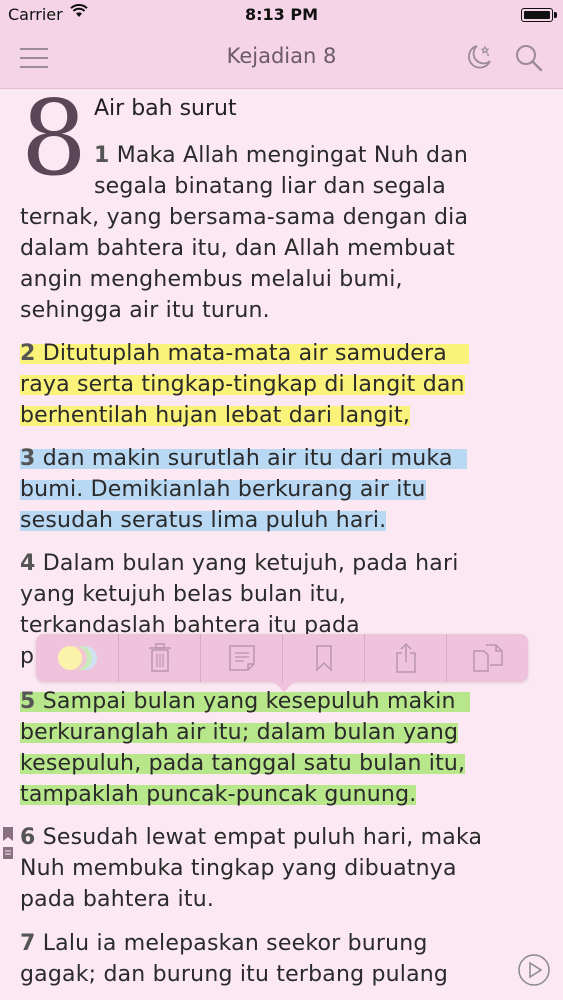 The height and width of the screenshot is (1000, 563). I want to click on status-time: 8:13 PM, so click(281, 14).